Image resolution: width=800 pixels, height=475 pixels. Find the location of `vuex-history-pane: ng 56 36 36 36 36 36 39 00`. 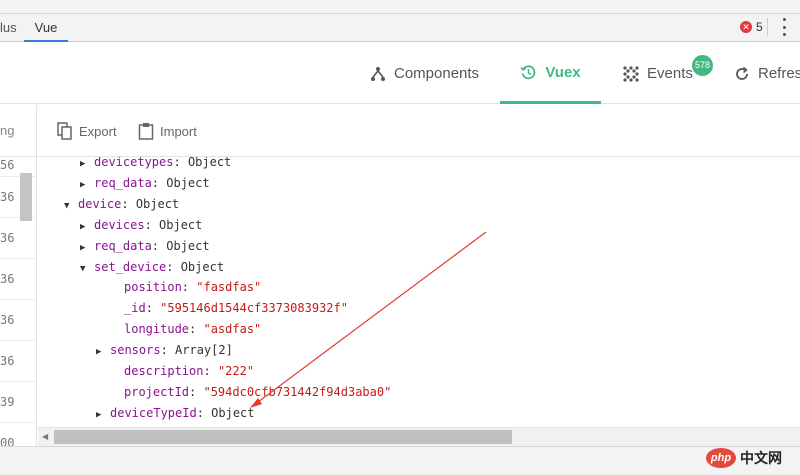

vuex-history-pane: ng 56 36 36 36 36 36 39 00 is located at coordinates (18, 284).